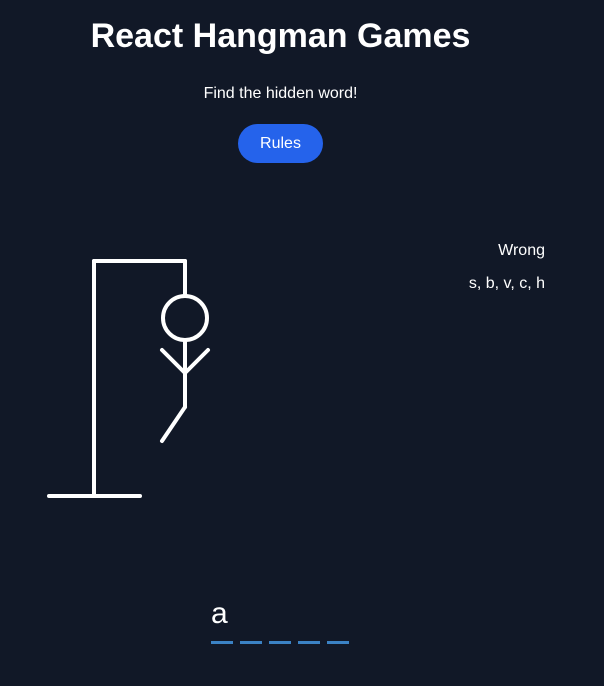 Image resolution: width=604 pixels, height=686 pixels. Describe the element at coordinates (173, 361) in the screenshot. I see `hangman-left-arm` at that location.